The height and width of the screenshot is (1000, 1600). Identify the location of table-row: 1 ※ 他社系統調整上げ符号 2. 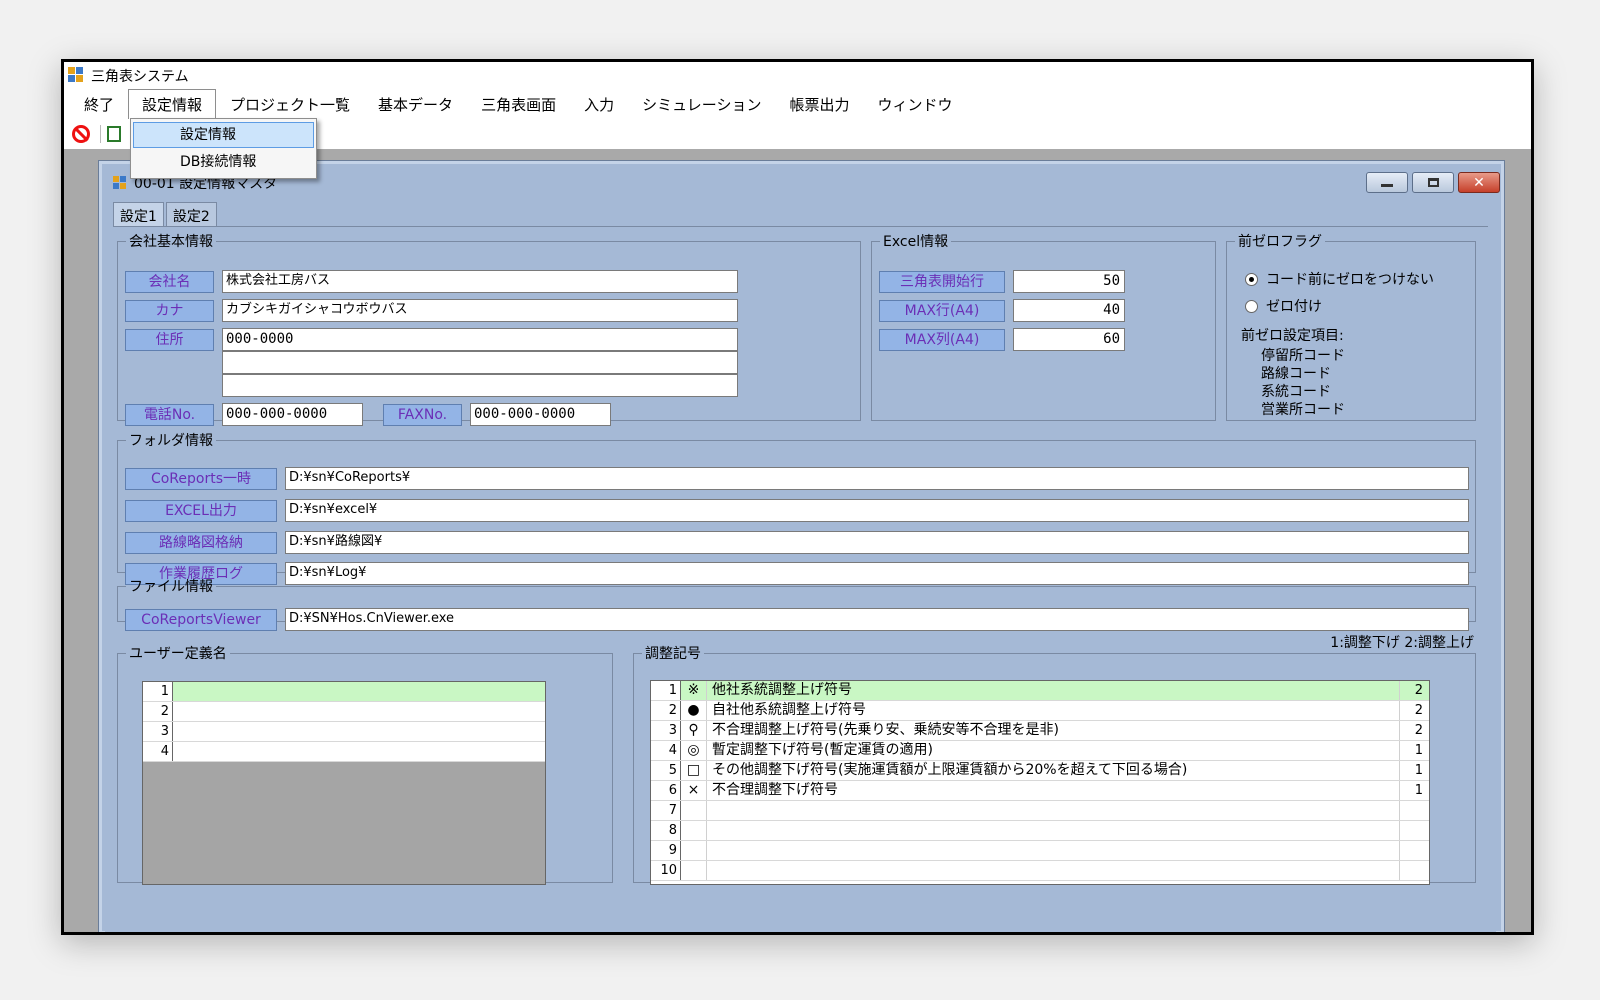
(1040, 691).